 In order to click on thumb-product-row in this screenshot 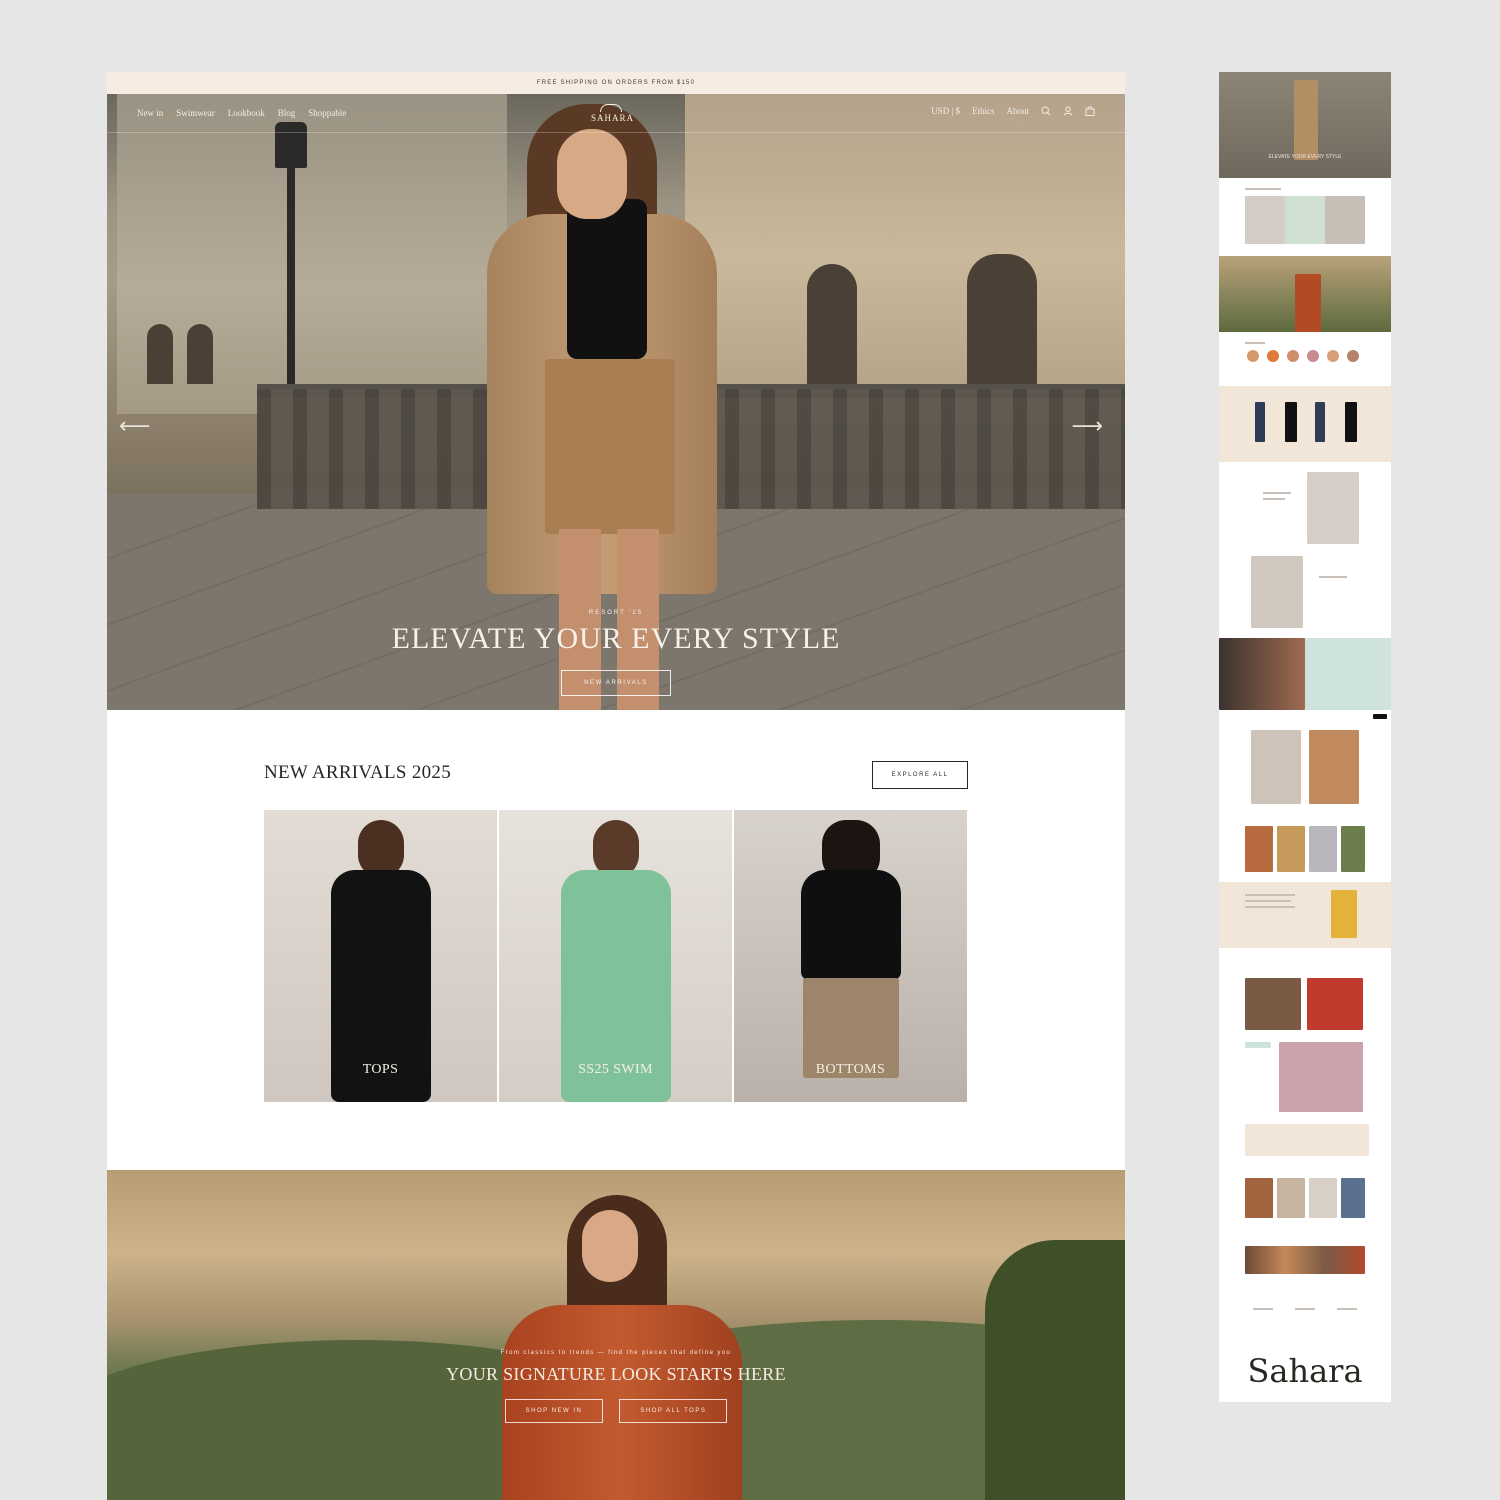, I will do `click(1305, 850)`.